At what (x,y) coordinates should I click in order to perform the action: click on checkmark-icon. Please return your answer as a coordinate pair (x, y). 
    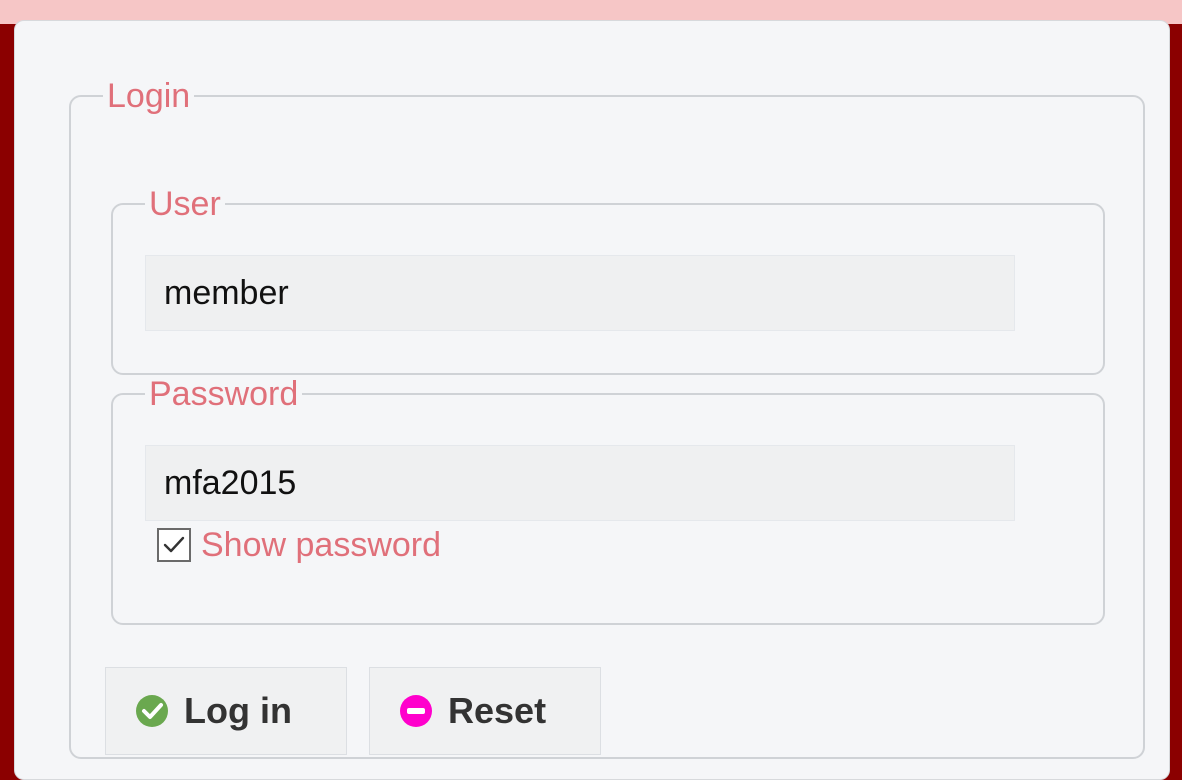
    Looking at the image, I should click on (174, 544).